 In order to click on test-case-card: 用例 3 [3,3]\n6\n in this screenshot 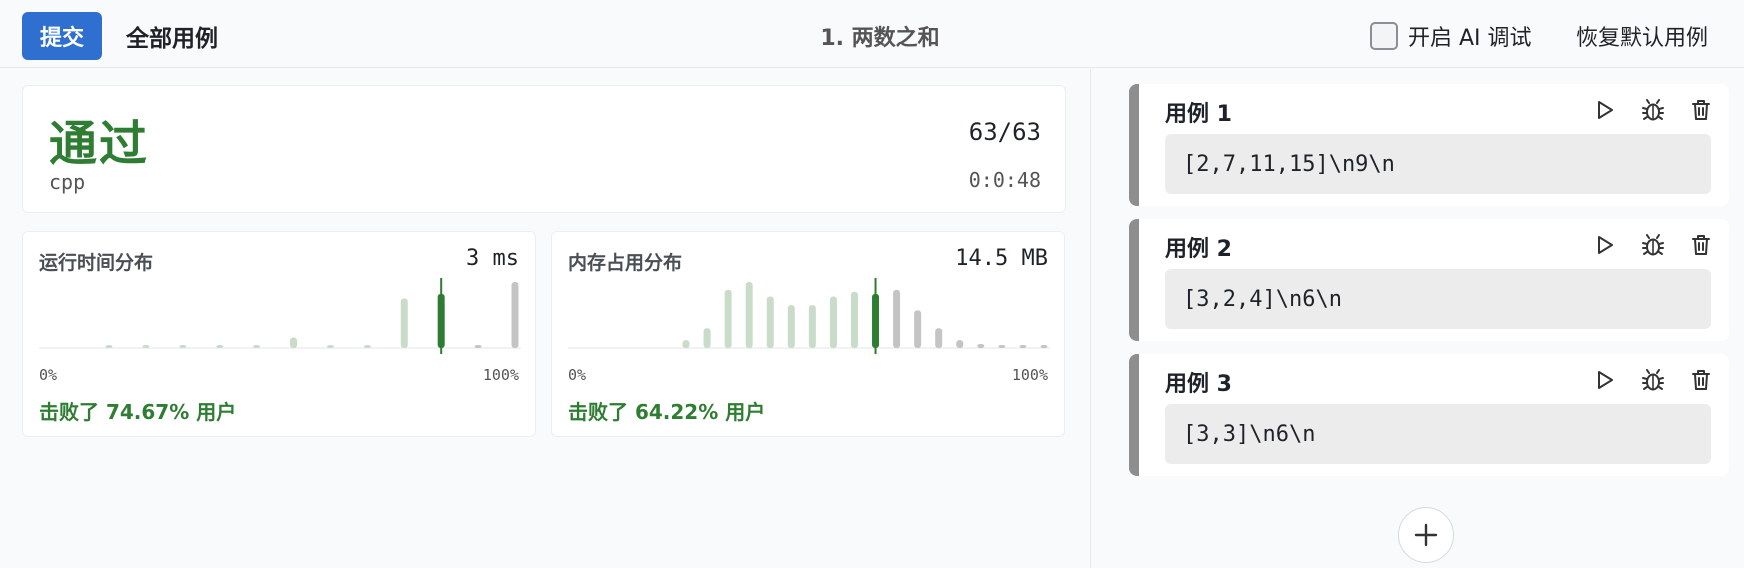, I will do `click(1429, 415)`.